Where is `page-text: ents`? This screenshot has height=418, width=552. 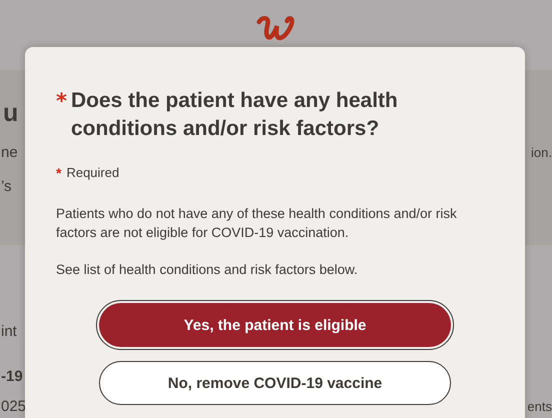 page-text: ents is located at coordinates (539, 406).